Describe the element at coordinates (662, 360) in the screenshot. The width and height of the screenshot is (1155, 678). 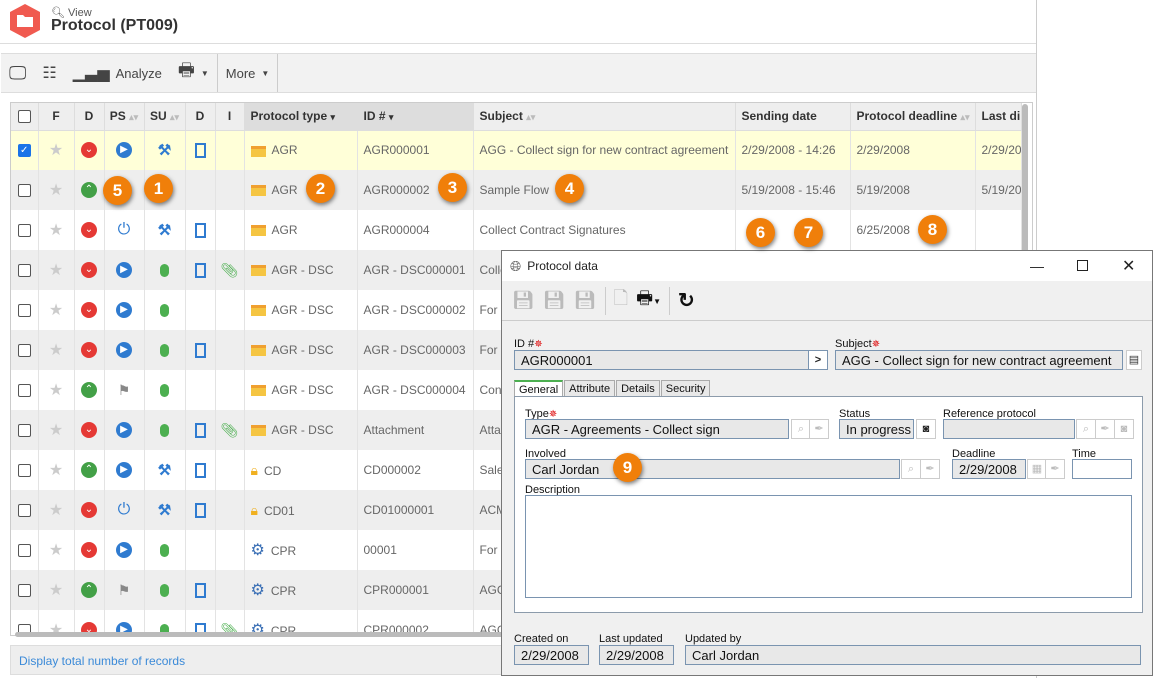
I see `id-field: AGR000001` at that location.